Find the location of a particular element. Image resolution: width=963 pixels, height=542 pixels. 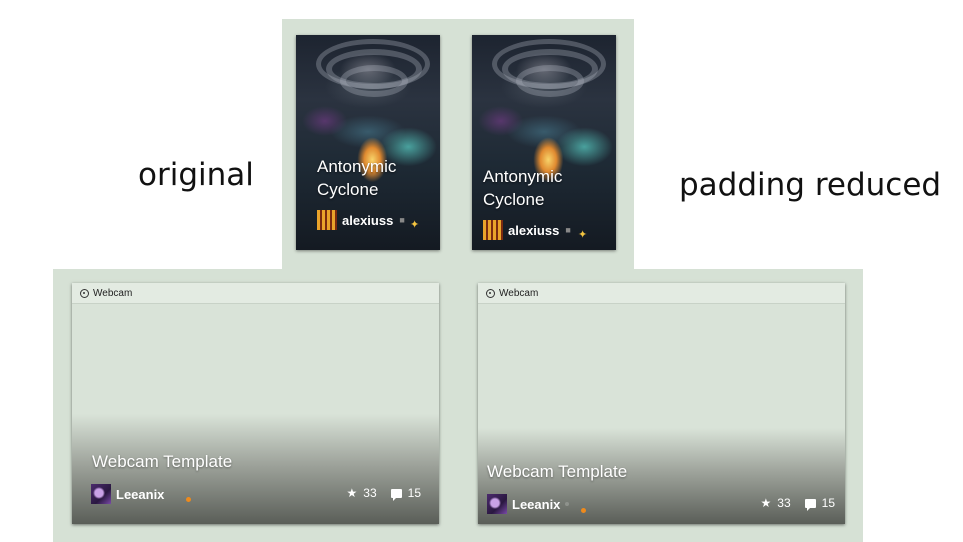

caption-padding-reduced: padding reduced is located at coordinates (810, 185).